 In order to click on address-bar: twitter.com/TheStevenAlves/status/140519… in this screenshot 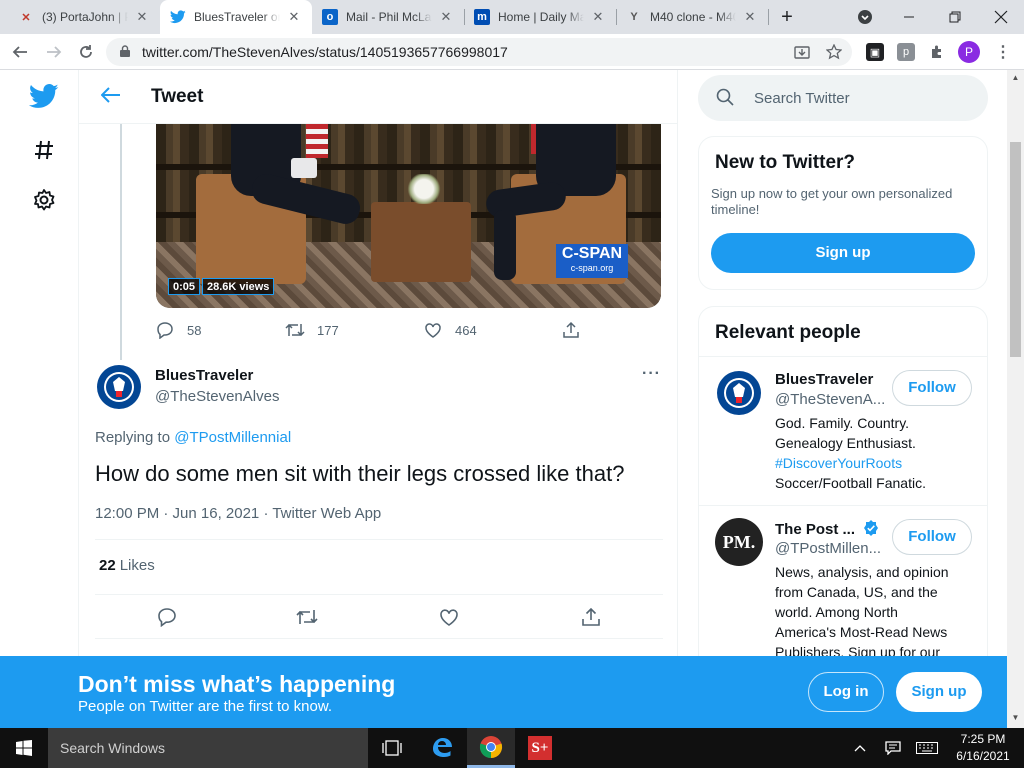, I will do `click(479, 52)`.